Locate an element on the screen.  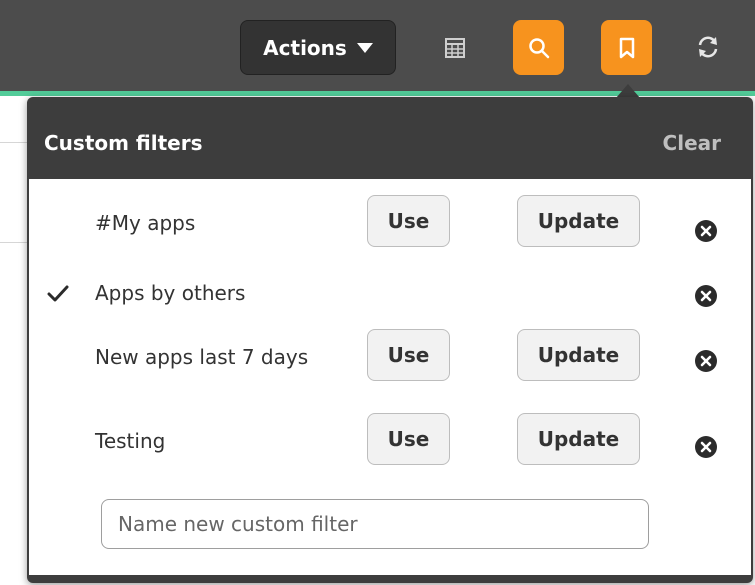
filter-row: New apps last 7 days Use Update is located at coordinates (390, 359).